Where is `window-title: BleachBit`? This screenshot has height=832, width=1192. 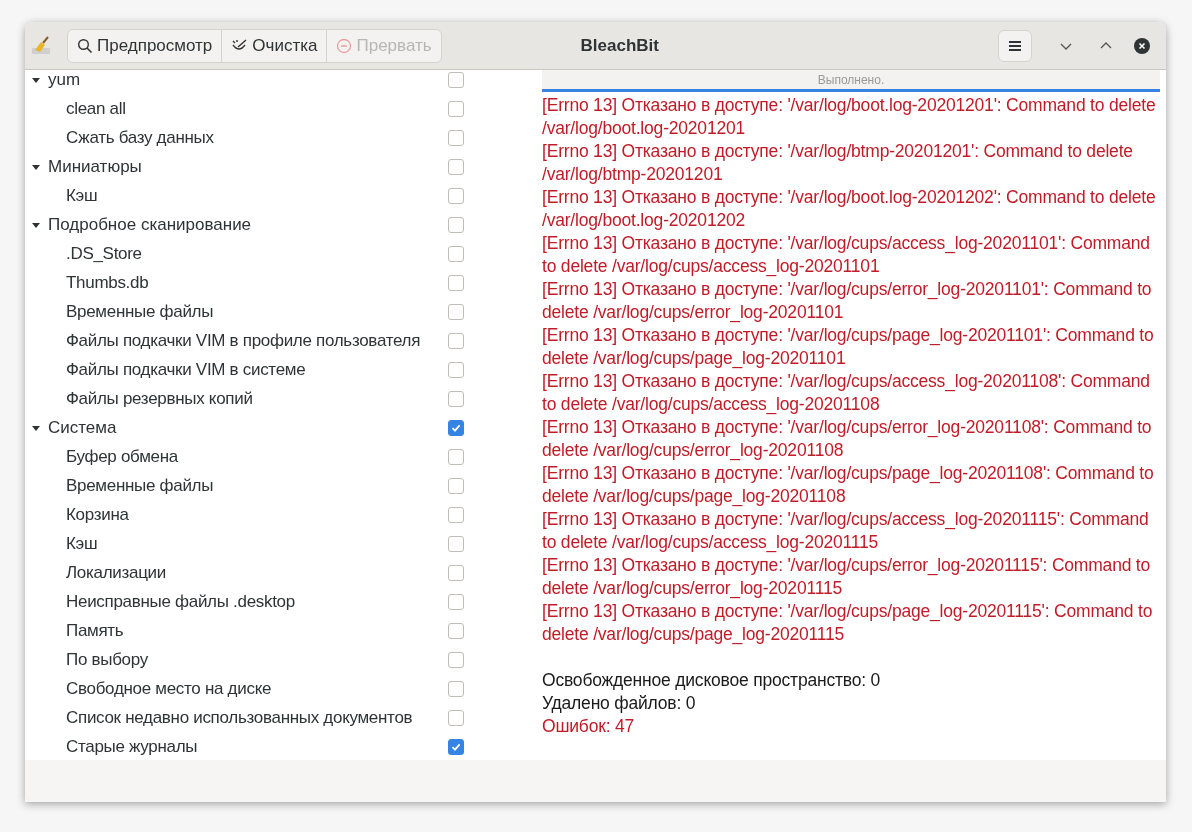 window-title: BleachBit is located at coordinates (619, 45).